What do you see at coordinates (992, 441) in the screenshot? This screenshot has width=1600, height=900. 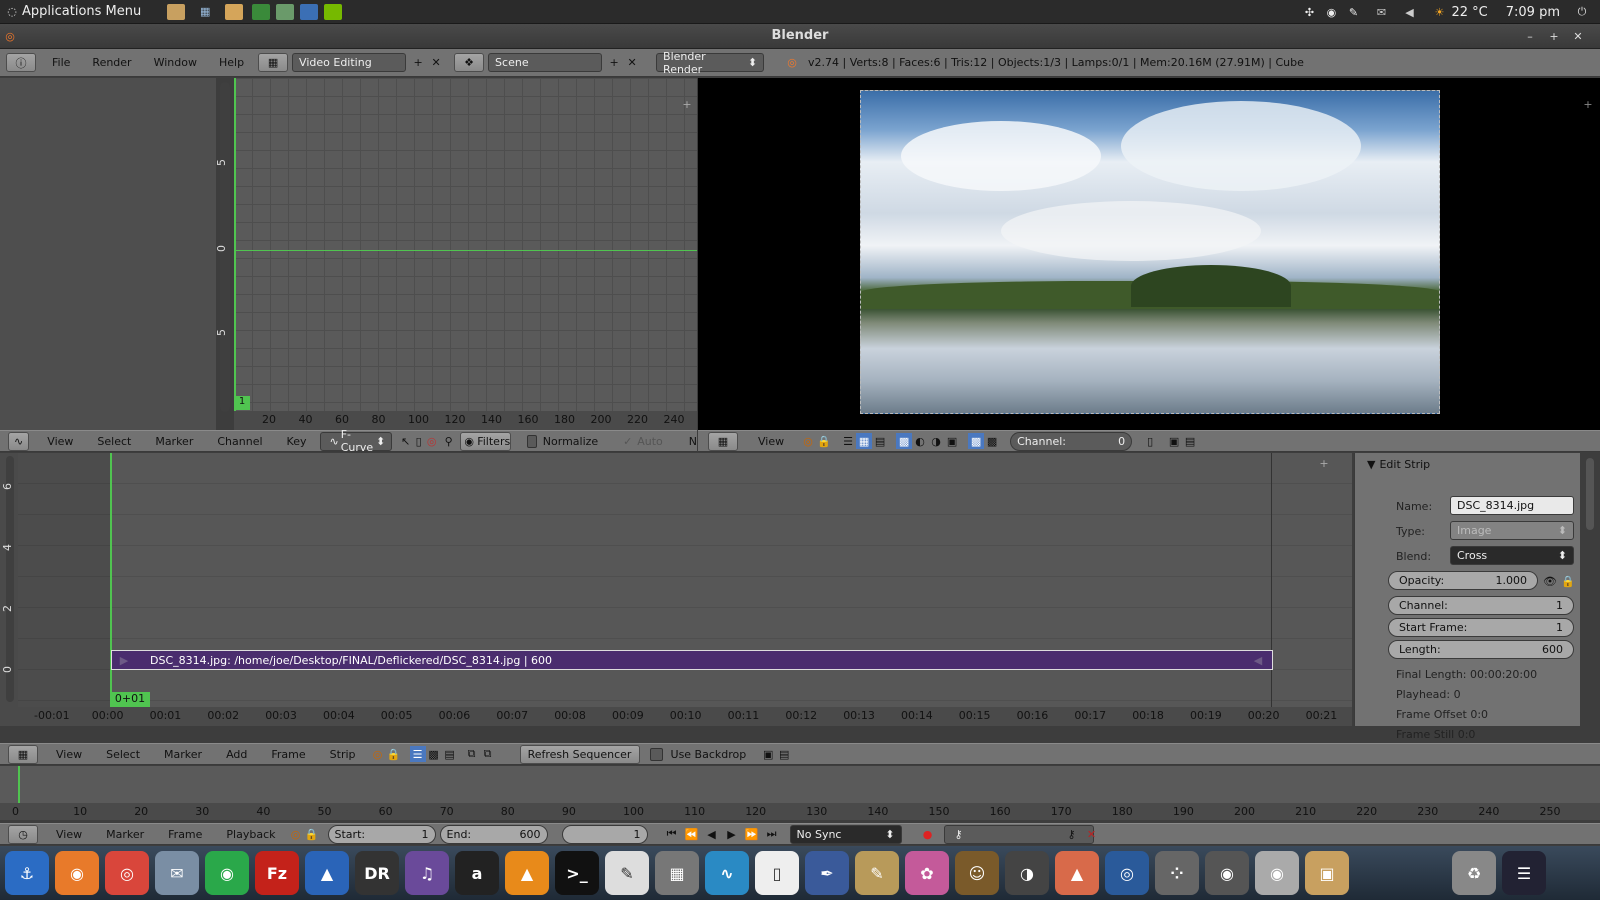 I see `overlay-icon-2: ▩` at bounding box center [992, 441].